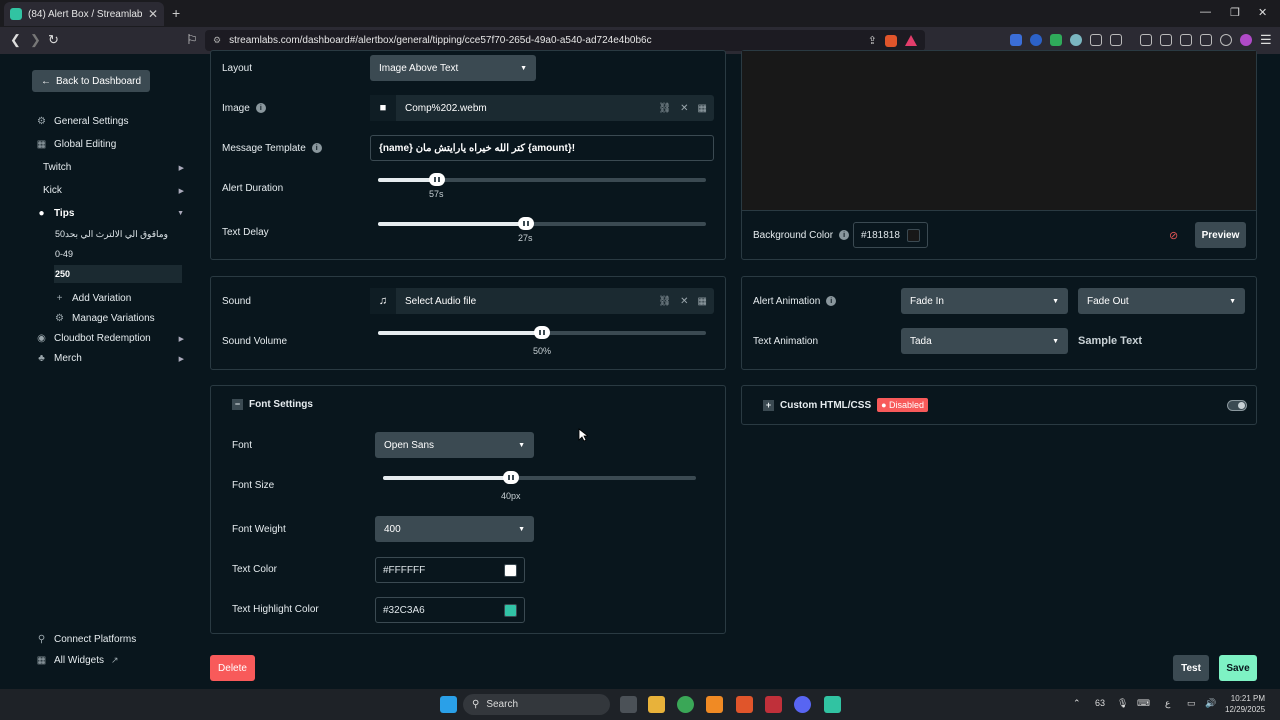  What do you see at coordinates (1056, 40) in the screenshot?
I see `shield-extension-icon` at bounding box center [1056, 40].